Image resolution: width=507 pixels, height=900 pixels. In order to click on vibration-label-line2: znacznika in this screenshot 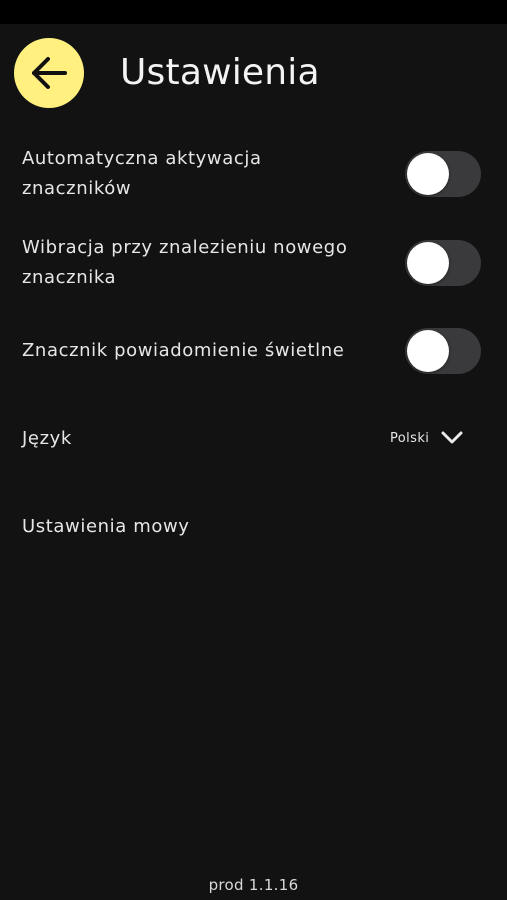, I will do `click(69, 277)`.